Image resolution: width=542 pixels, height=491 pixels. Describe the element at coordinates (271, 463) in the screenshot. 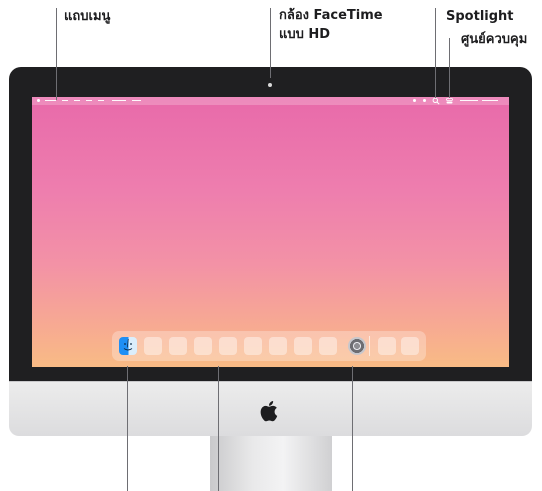

I see `imac-stand` at that location.